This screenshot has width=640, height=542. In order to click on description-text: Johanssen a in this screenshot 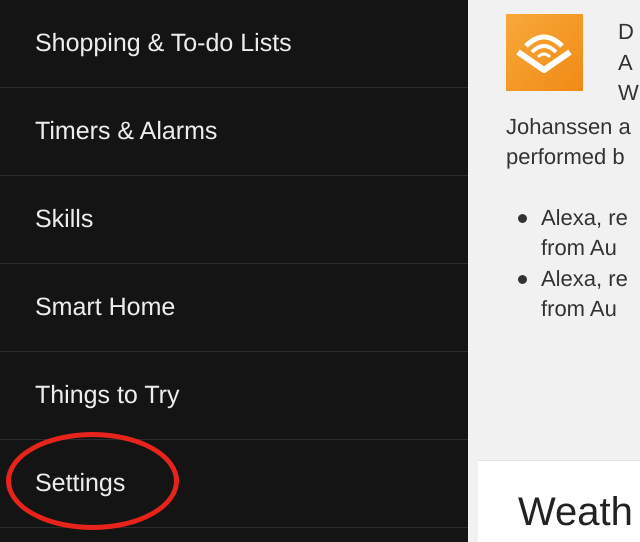, I will do `click(569, 126)`.